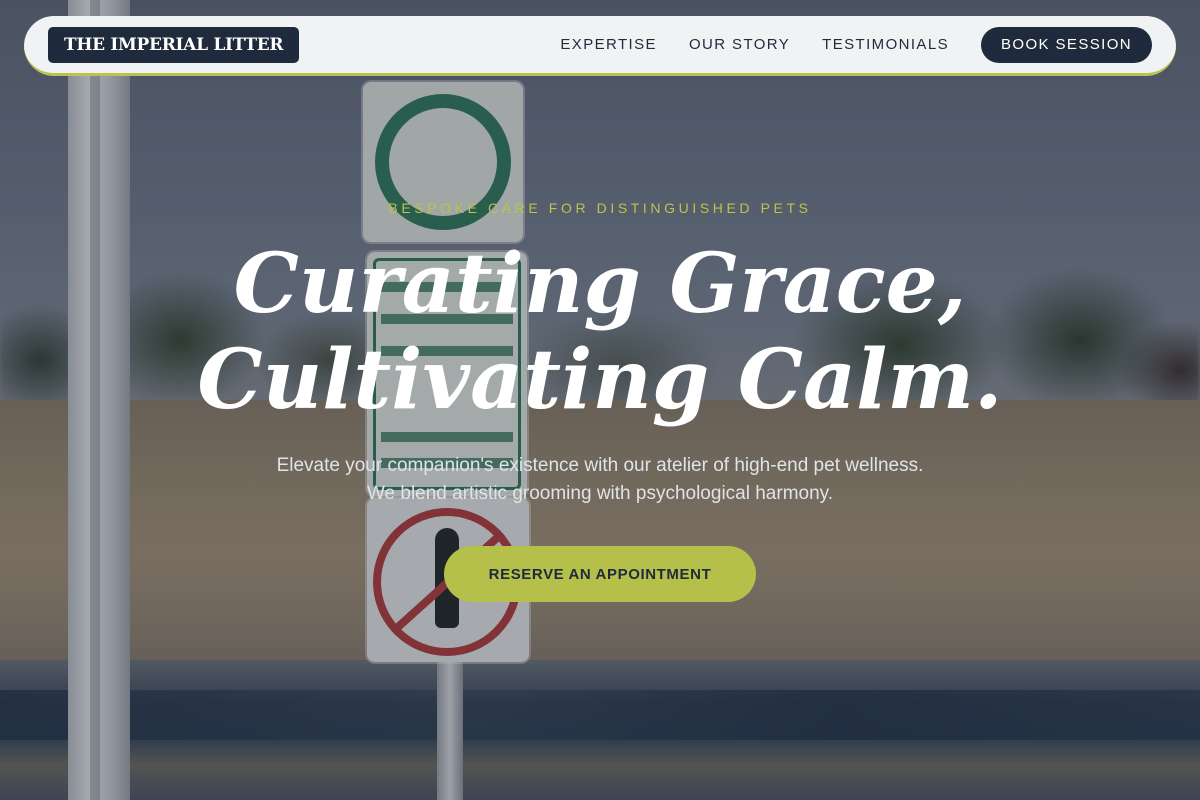  Describe the element at coordinates (600, 208) in the screenshot. I see `hero-eyebrow: BESPOKE CARE FOR DISTINGUISHED PETS` at that location.